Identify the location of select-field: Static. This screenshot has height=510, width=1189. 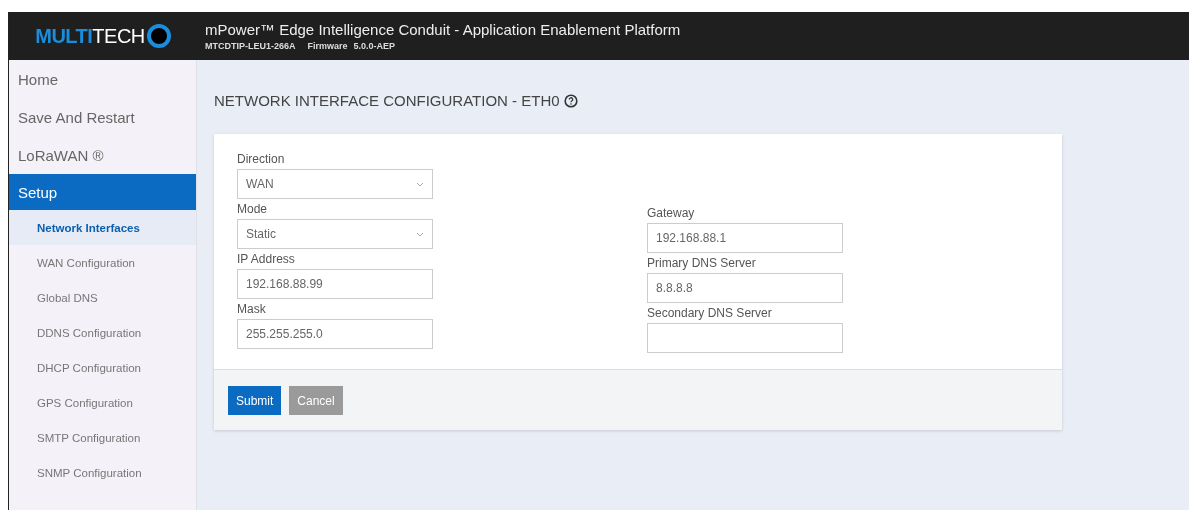
(335, 234).